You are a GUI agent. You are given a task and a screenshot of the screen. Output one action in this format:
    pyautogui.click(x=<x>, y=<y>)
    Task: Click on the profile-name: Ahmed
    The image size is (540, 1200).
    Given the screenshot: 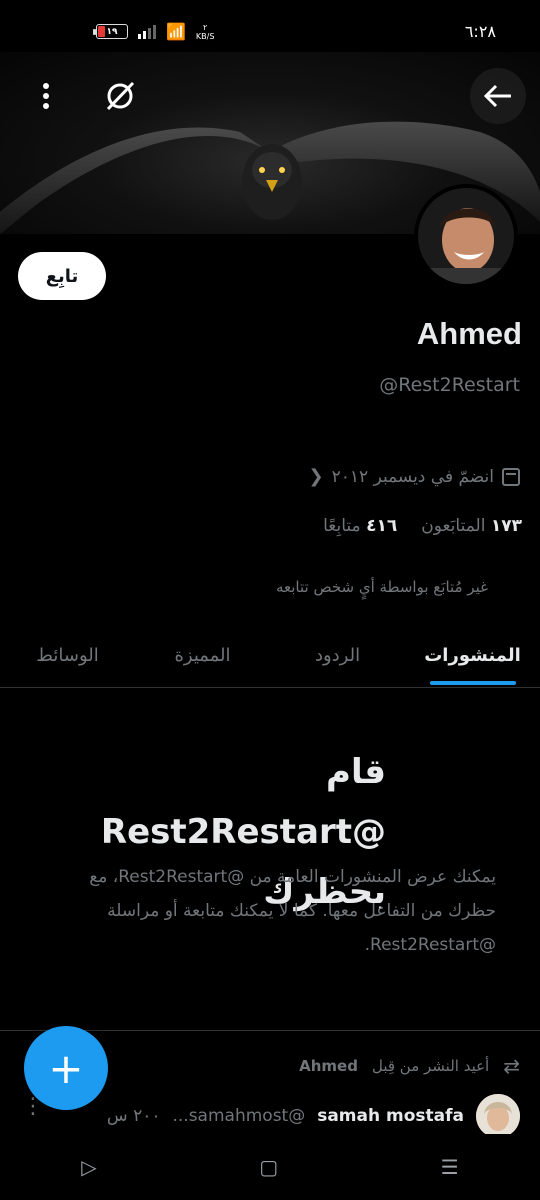 What is the action you would take?
    pyautogui.click(x=469, y=333)
    